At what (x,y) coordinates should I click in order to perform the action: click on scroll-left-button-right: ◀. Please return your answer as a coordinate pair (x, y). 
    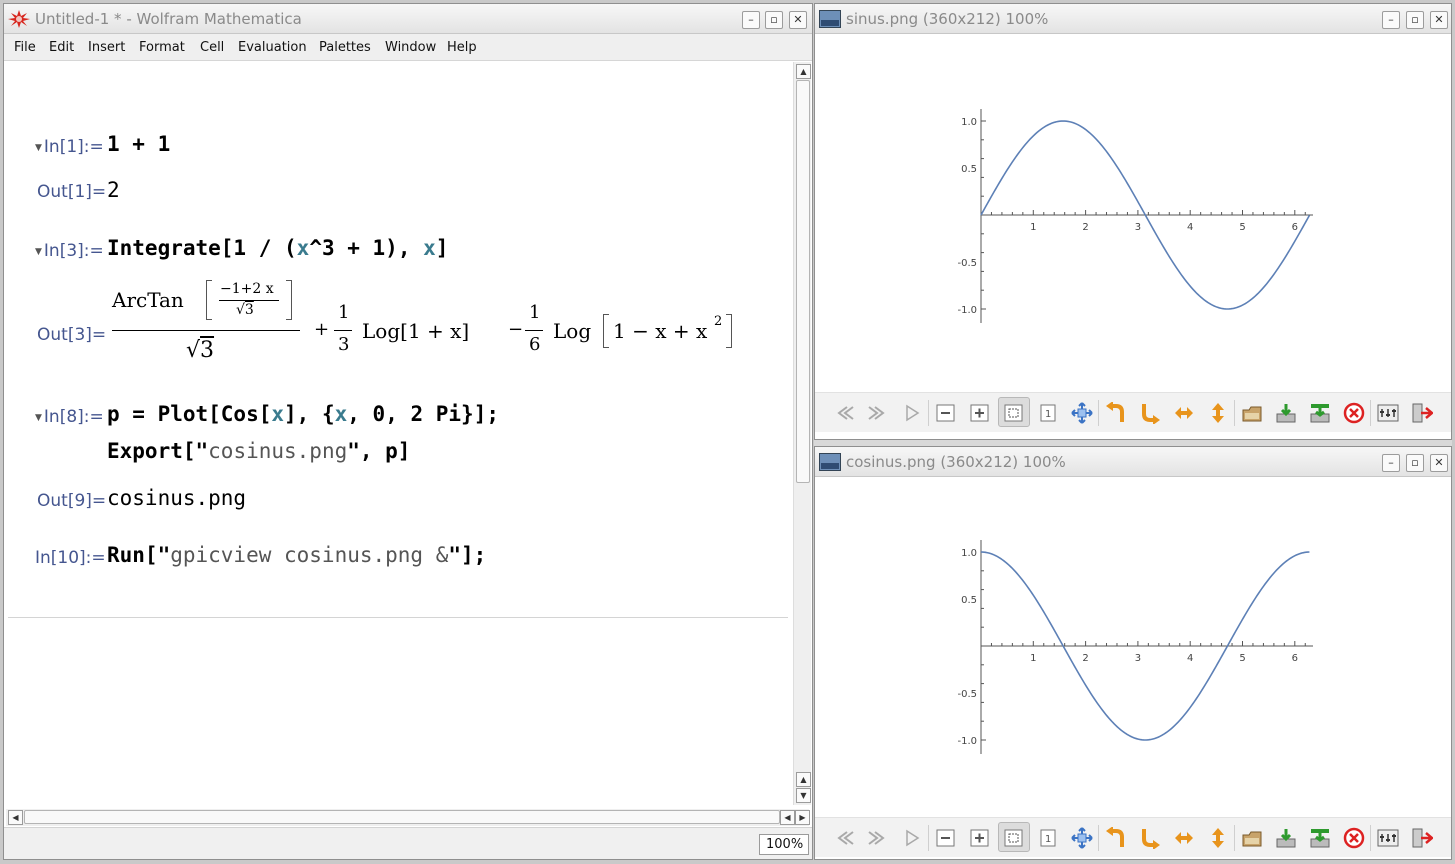
    Looking at the image, I should click on (787, 817).